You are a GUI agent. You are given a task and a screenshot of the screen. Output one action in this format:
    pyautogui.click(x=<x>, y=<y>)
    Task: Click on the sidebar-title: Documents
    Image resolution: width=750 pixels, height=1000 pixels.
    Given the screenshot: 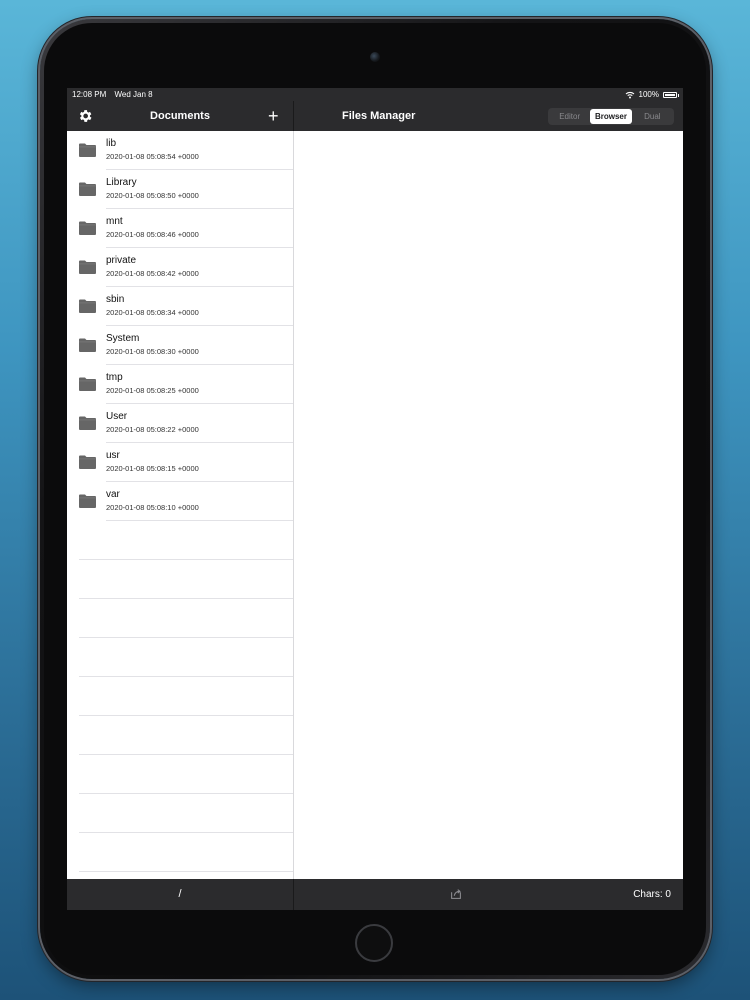 What is the action you would take?
    pyautogui.click(x=180, y=116)
    